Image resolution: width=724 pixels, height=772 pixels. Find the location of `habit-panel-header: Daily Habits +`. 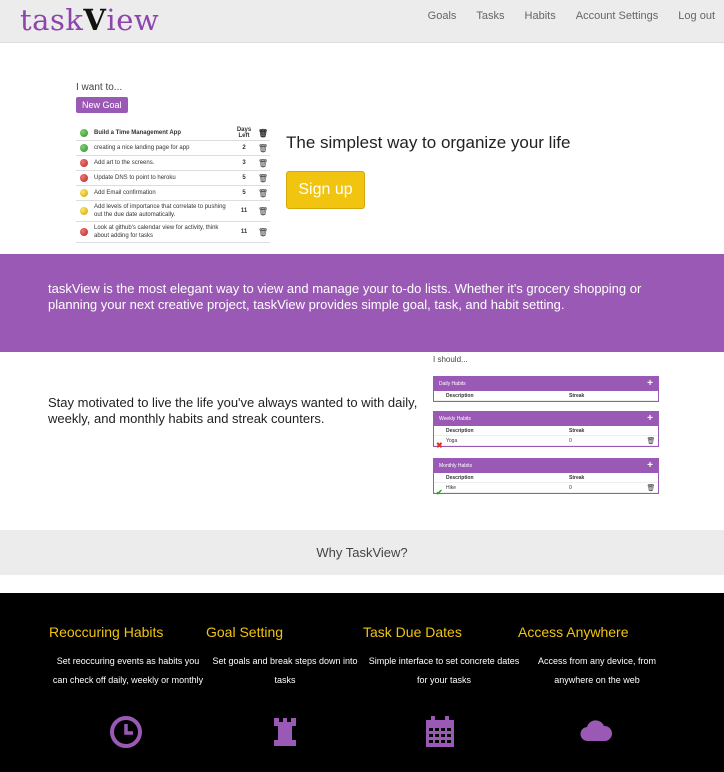

habit-panel-header: Daily Habits + is located at coordinates (546, 384).